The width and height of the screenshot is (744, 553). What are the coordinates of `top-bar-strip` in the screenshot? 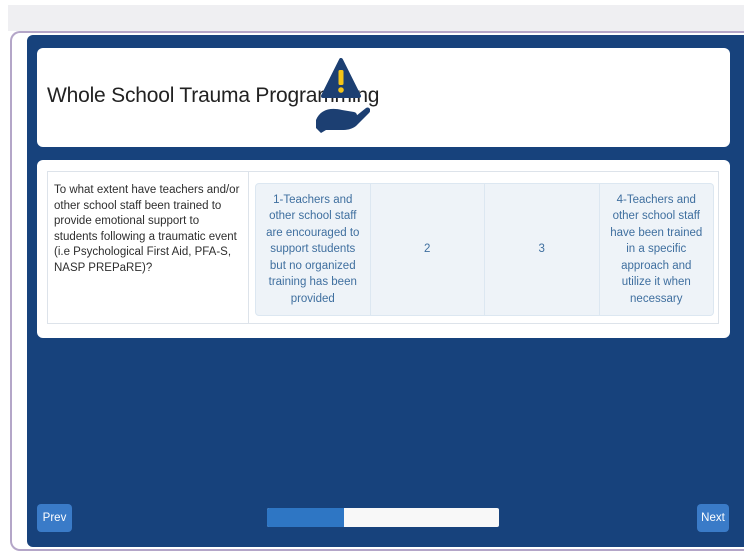 It's located at (376, 18).